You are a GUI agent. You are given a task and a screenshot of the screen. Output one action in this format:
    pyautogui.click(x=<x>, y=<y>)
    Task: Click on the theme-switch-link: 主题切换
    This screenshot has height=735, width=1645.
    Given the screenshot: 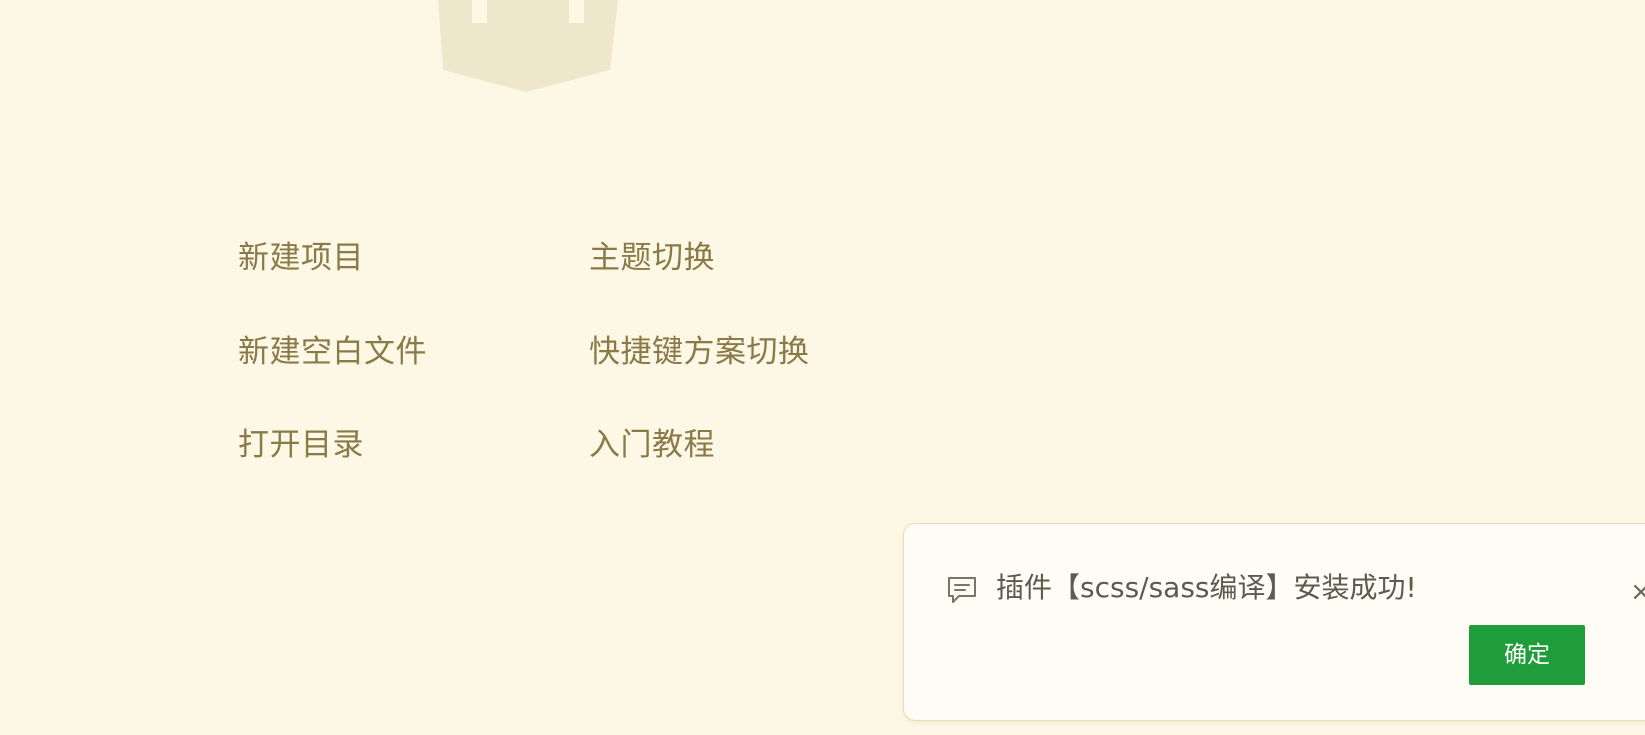 What is the action you would take?
    pyautogui.click(x=652, y=258)
    